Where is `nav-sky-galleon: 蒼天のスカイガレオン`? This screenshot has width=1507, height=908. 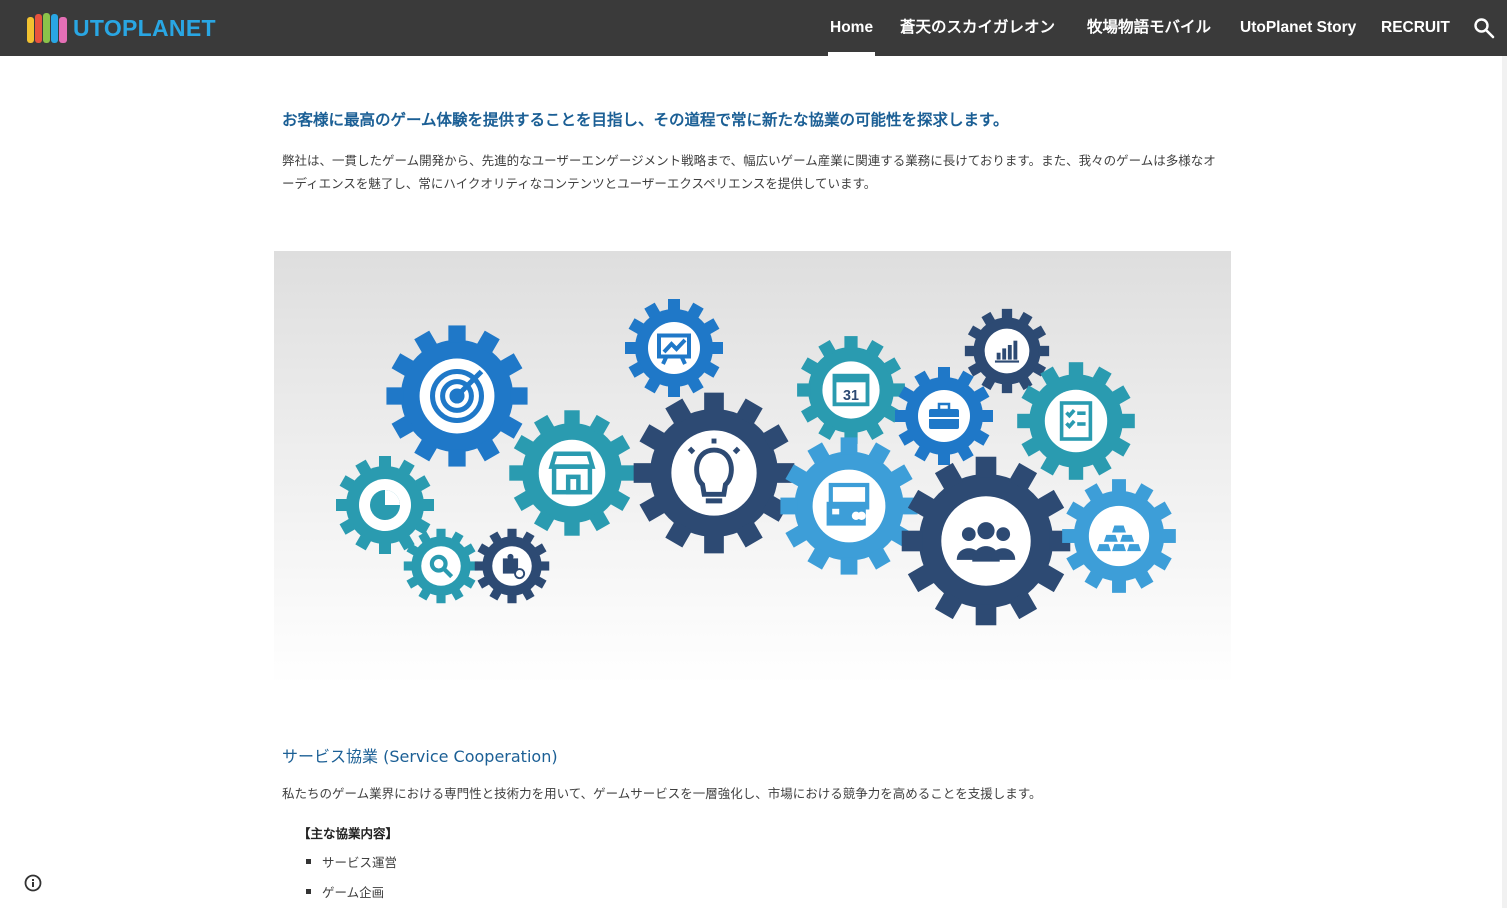 nav-sky-galleon: 蒼天のスカイガレオン is located at coordinates (977, 28).